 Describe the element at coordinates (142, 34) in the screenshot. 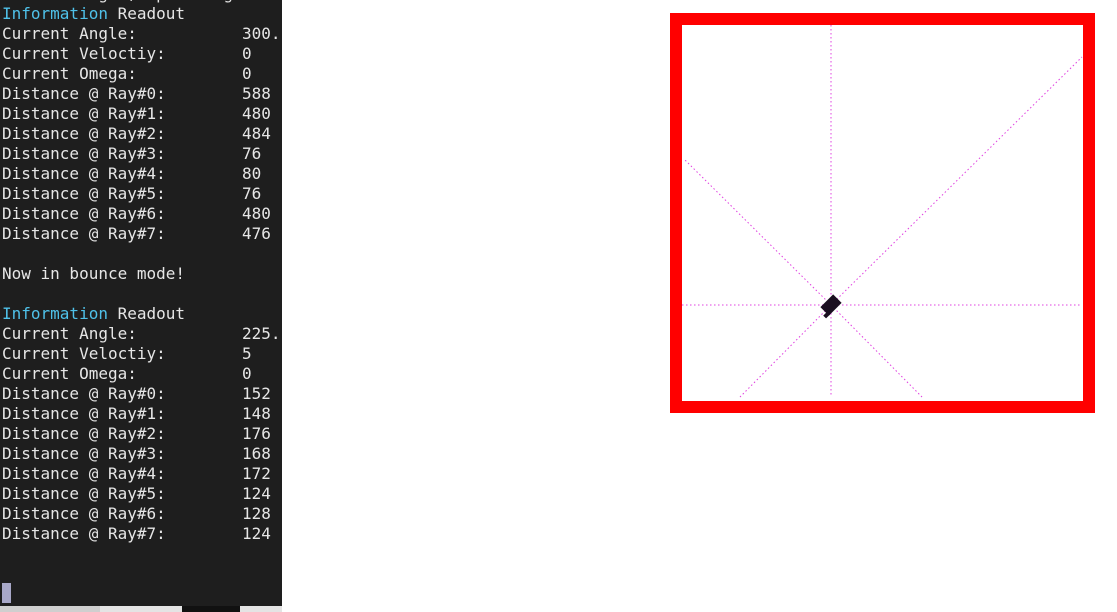

I see `terminal-line: Current Angle: 300.` at that location.